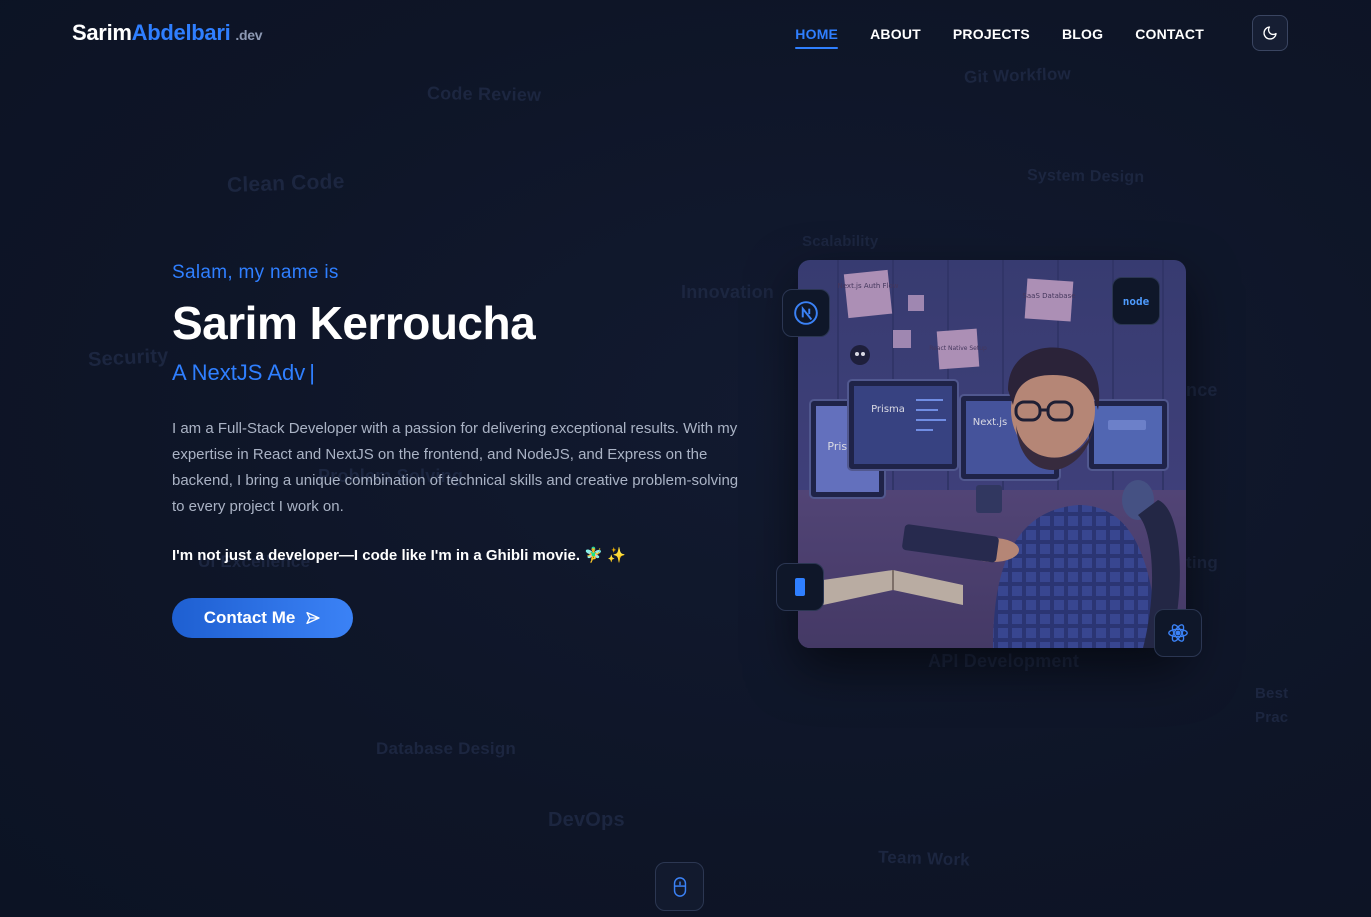 The width and height of the screenshot is (1371, 917). Describe the element at coordinates (354, 323) in the screenshot. I see `hero-name: Sarim Kerroucha` at that location.